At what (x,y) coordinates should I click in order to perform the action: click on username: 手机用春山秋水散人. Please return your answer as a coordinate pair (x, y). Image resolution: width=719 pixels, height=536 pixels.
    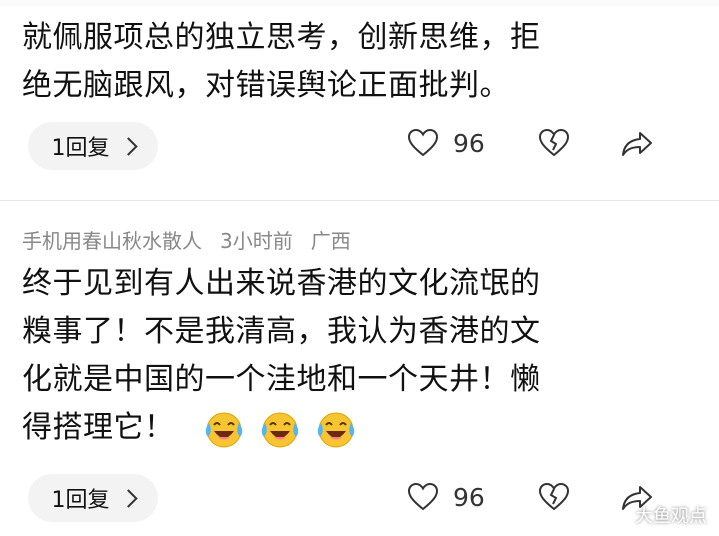
    Looking at the image, I should click on (112, 239).